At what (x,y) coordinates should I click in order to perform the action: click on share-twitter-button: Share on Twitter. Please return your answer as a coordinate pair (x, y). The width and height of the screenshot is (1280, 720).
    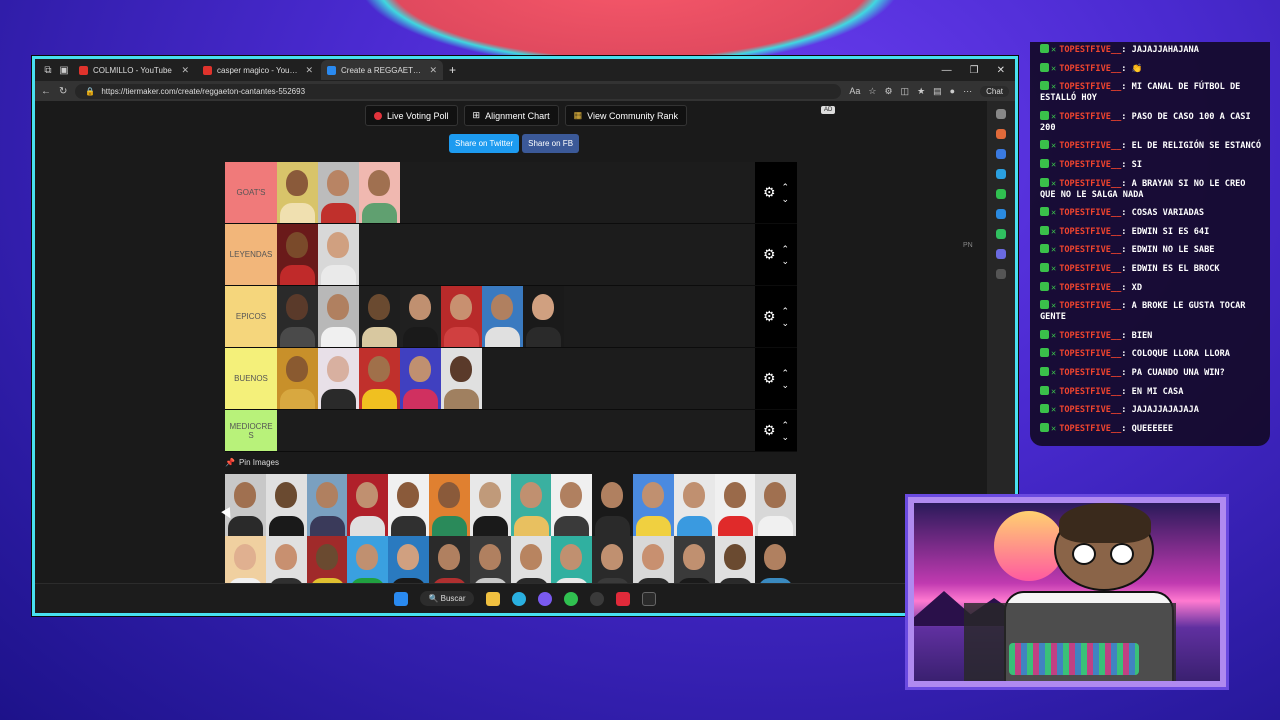
    Looking at the image, I should click on (484, 143).